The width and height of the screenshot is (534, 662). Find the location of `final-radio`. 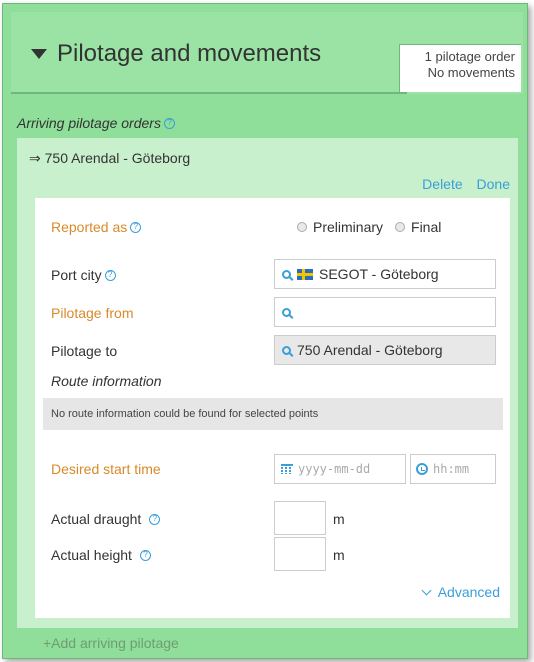

final-radio is located at coordinates (400, 227).